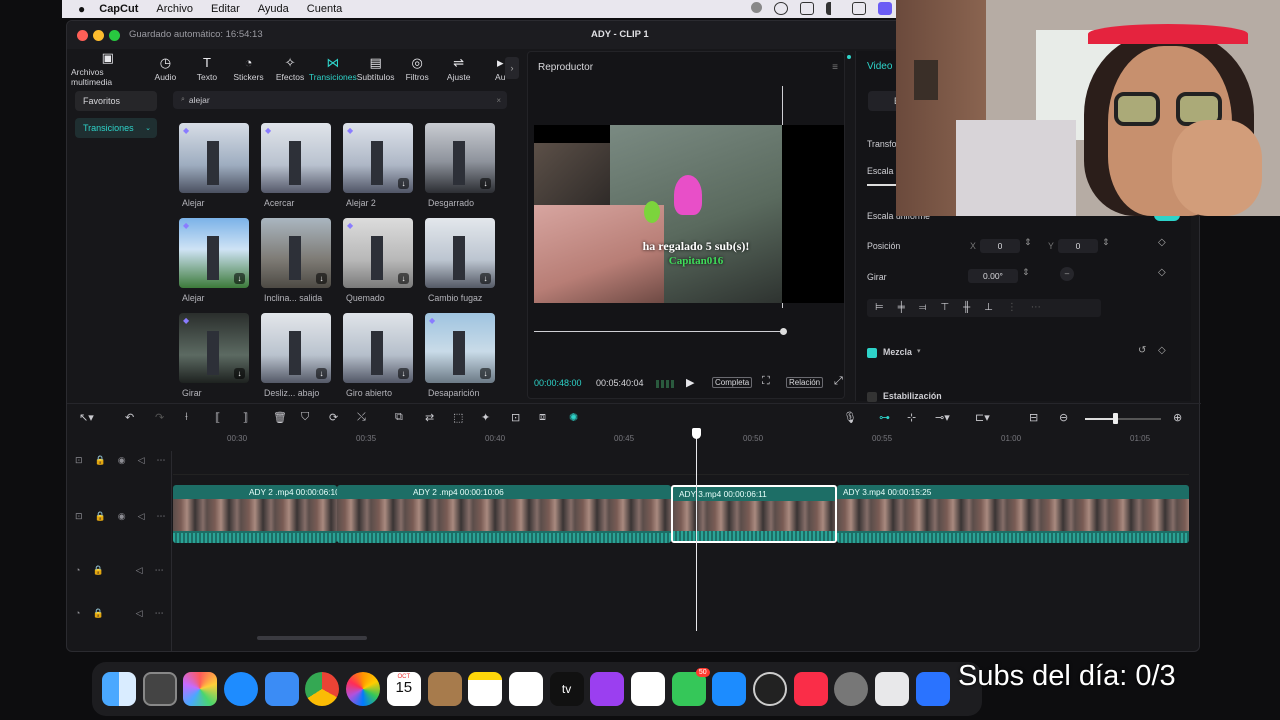  What do you see at coordinates (249, 69) in the screenshot?
I see `toolbar-tab-sticker: ◔ Stickers` at bounding box center [249, 69].